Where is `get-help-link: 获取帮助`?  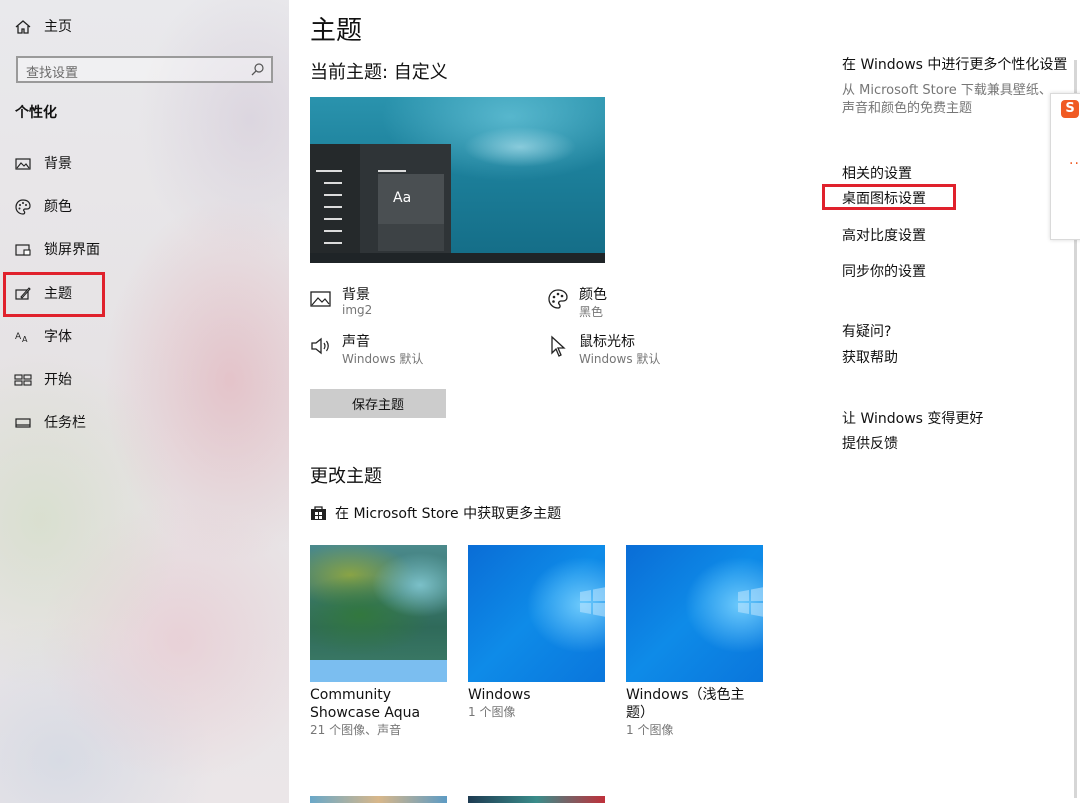 get-help-link: 获取帮助 is located at coordinates (870, 357).